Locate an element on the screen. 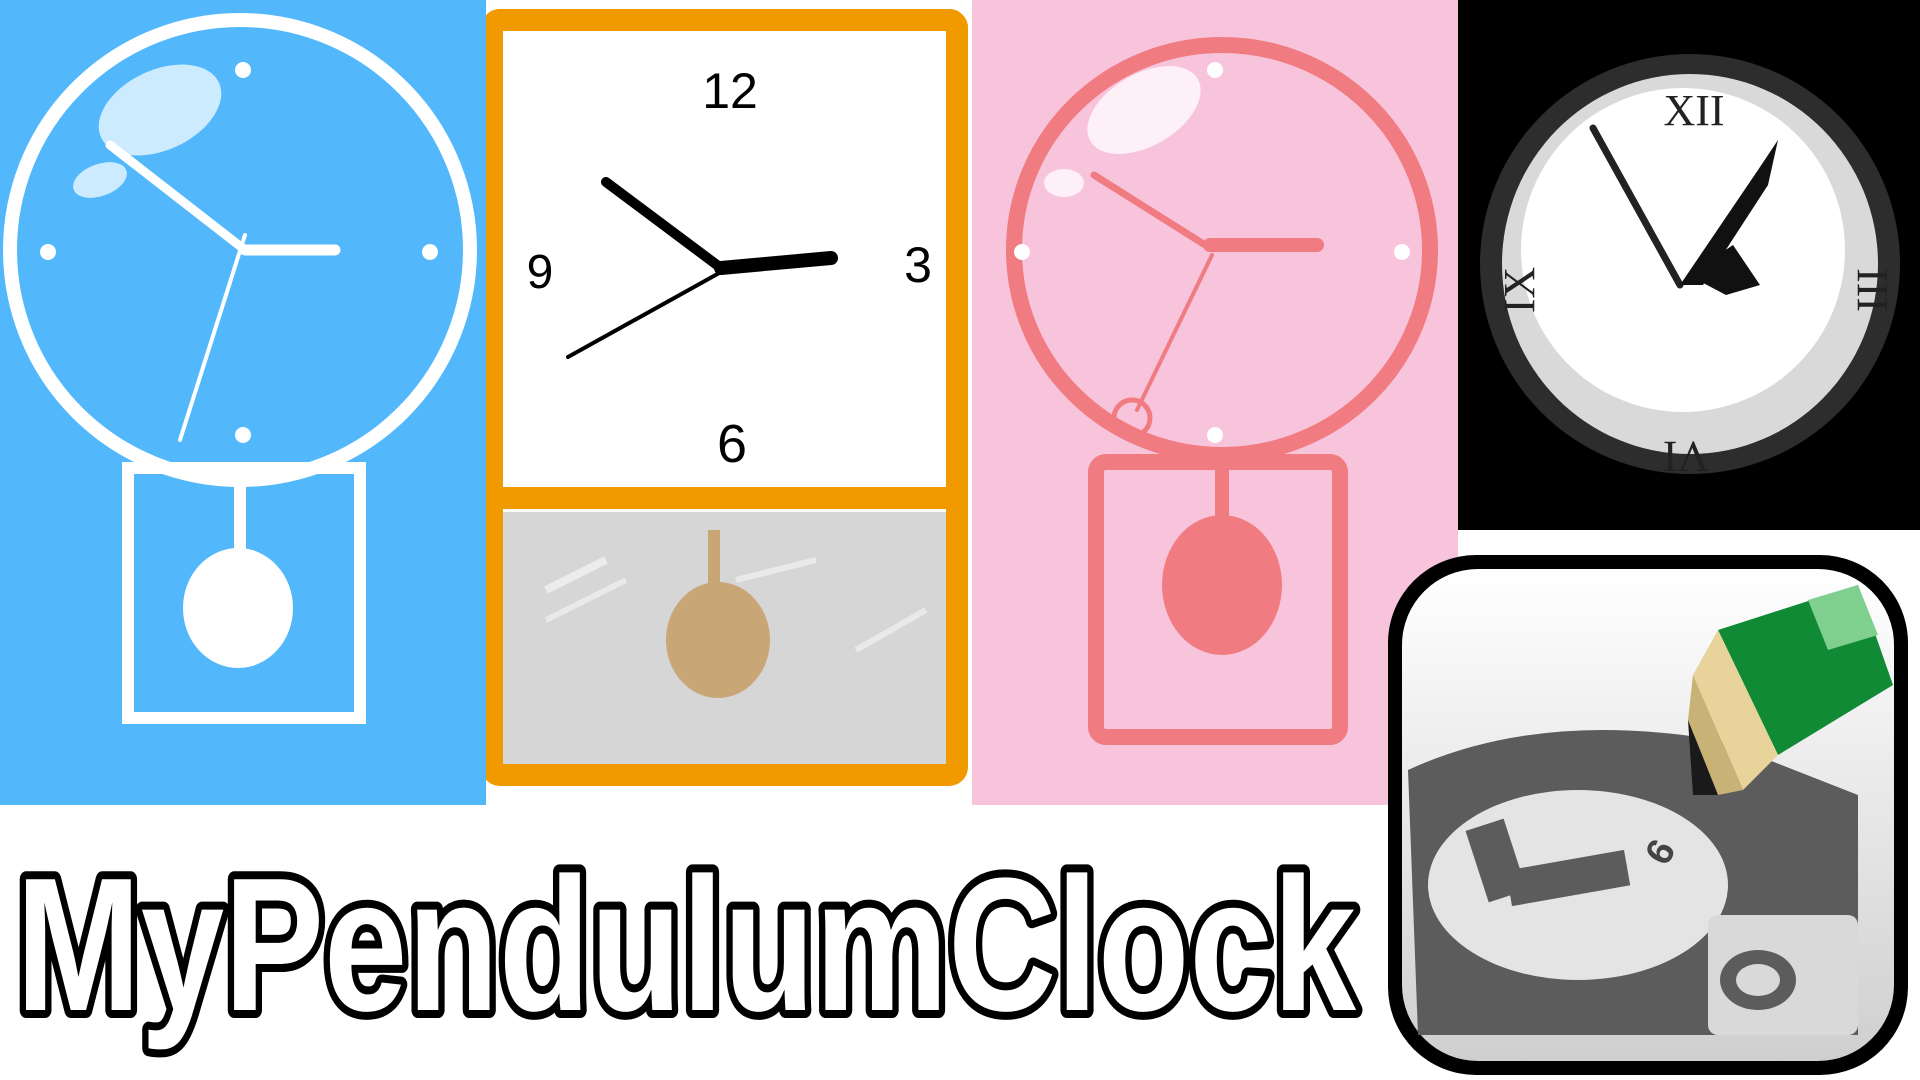  roman-numeral-3: III is located at coordinates (1872, 290).